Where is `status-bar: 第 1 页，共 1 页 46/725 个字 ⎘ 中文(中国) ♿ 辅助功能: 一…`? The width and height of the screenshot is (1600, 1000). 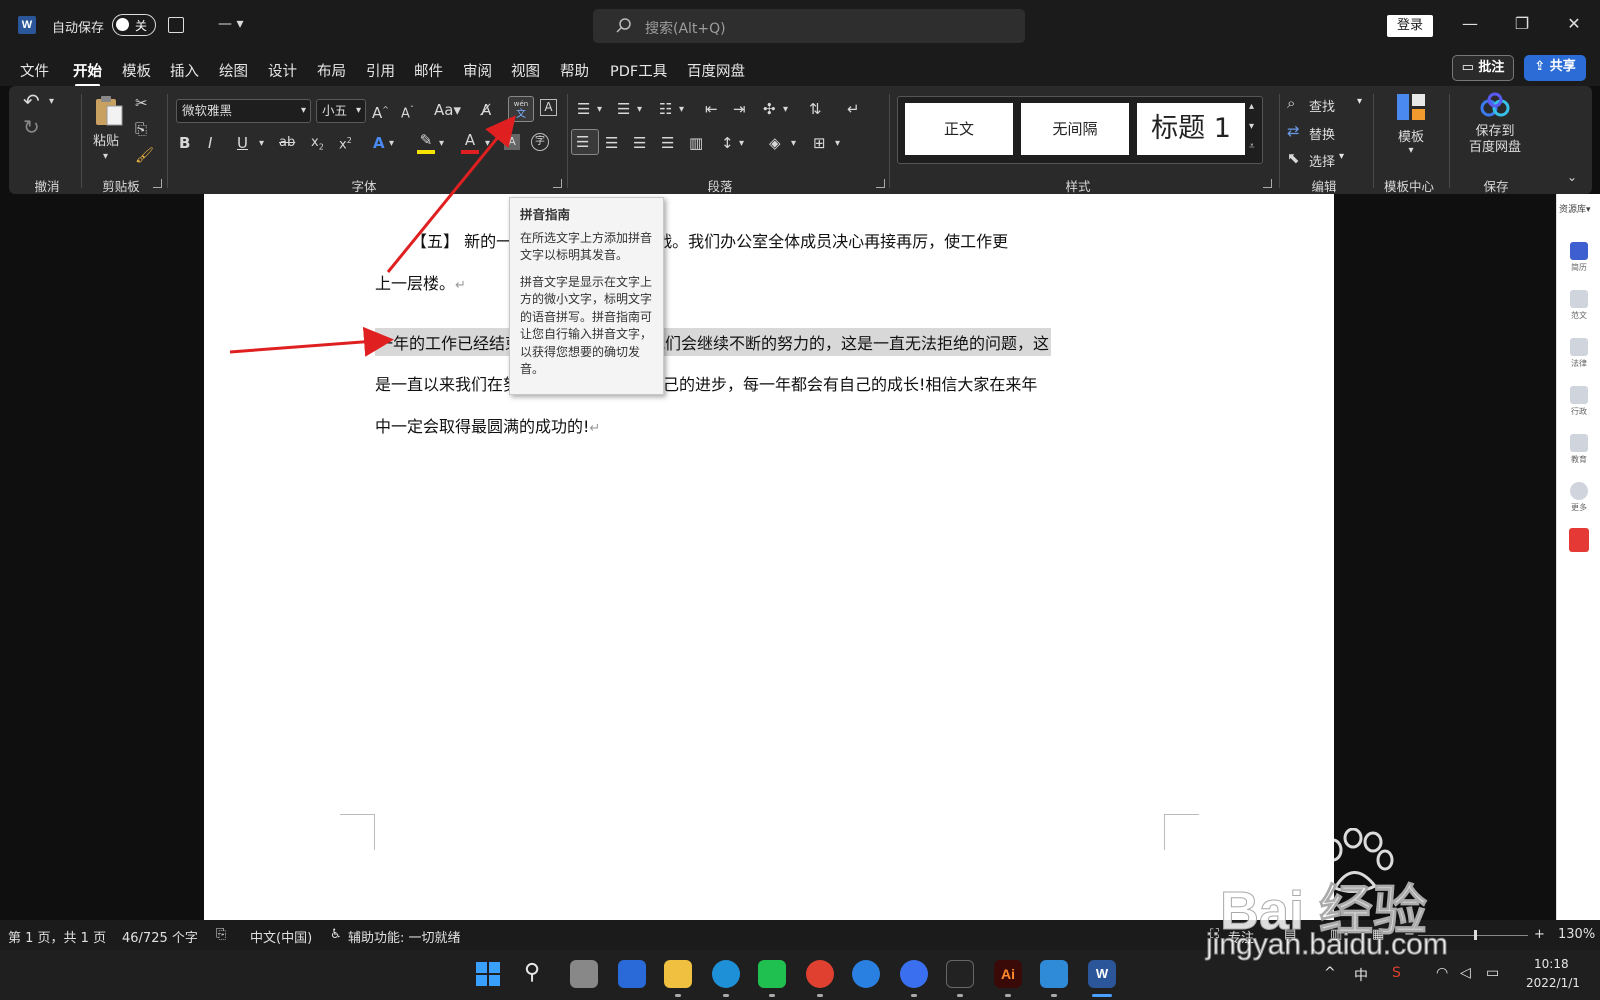 status-bar: 第 1 页，共 1 页 46/725 个字 ⎘ 中文(中国) ♿ 辅助功能: 一… is located at coordinates (800, 935).